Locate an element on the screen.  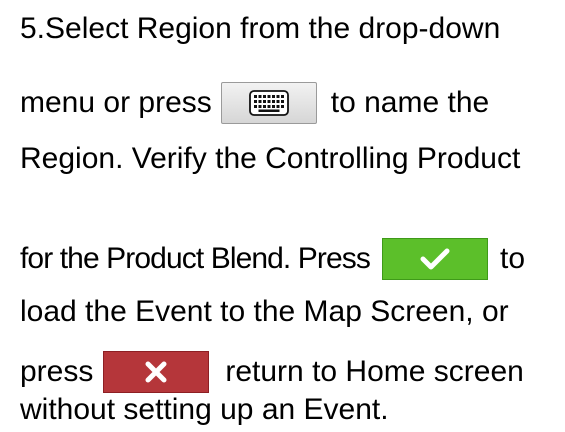
instruction-text: Region. Verify the Controlling Product is located at coordinates (270, 158).